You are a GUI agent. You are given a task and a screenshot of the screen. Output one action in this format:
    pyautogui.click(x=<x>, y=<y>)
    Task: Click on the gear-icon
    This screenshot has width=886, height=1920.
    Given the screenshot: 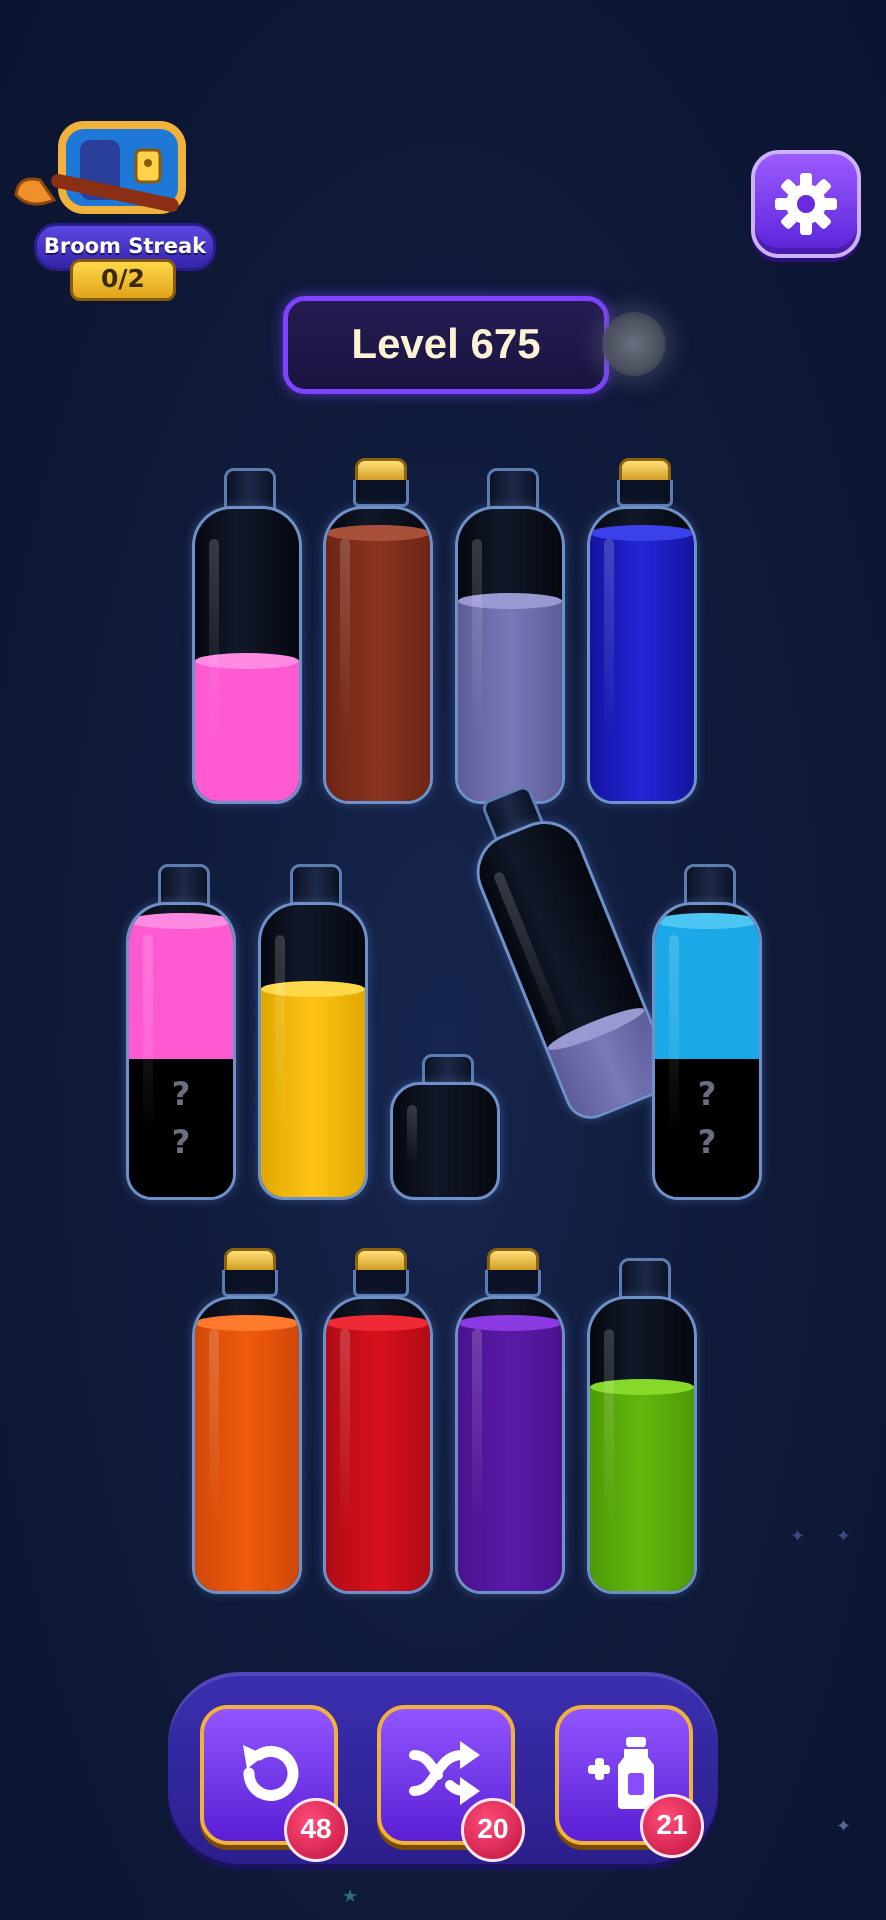 What is the action you would take?
    pyautogui.click(x=806, y=204)
    